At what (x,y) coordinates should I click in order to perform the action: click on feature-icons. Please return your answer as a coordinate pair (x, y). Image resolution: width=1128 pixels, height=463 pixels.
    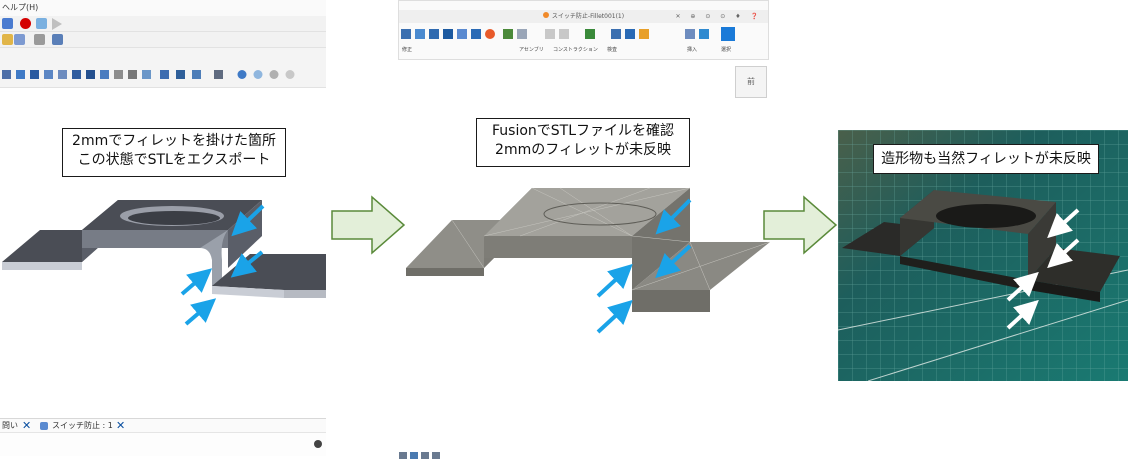
    Looking at the image, I should click on (163, 68).